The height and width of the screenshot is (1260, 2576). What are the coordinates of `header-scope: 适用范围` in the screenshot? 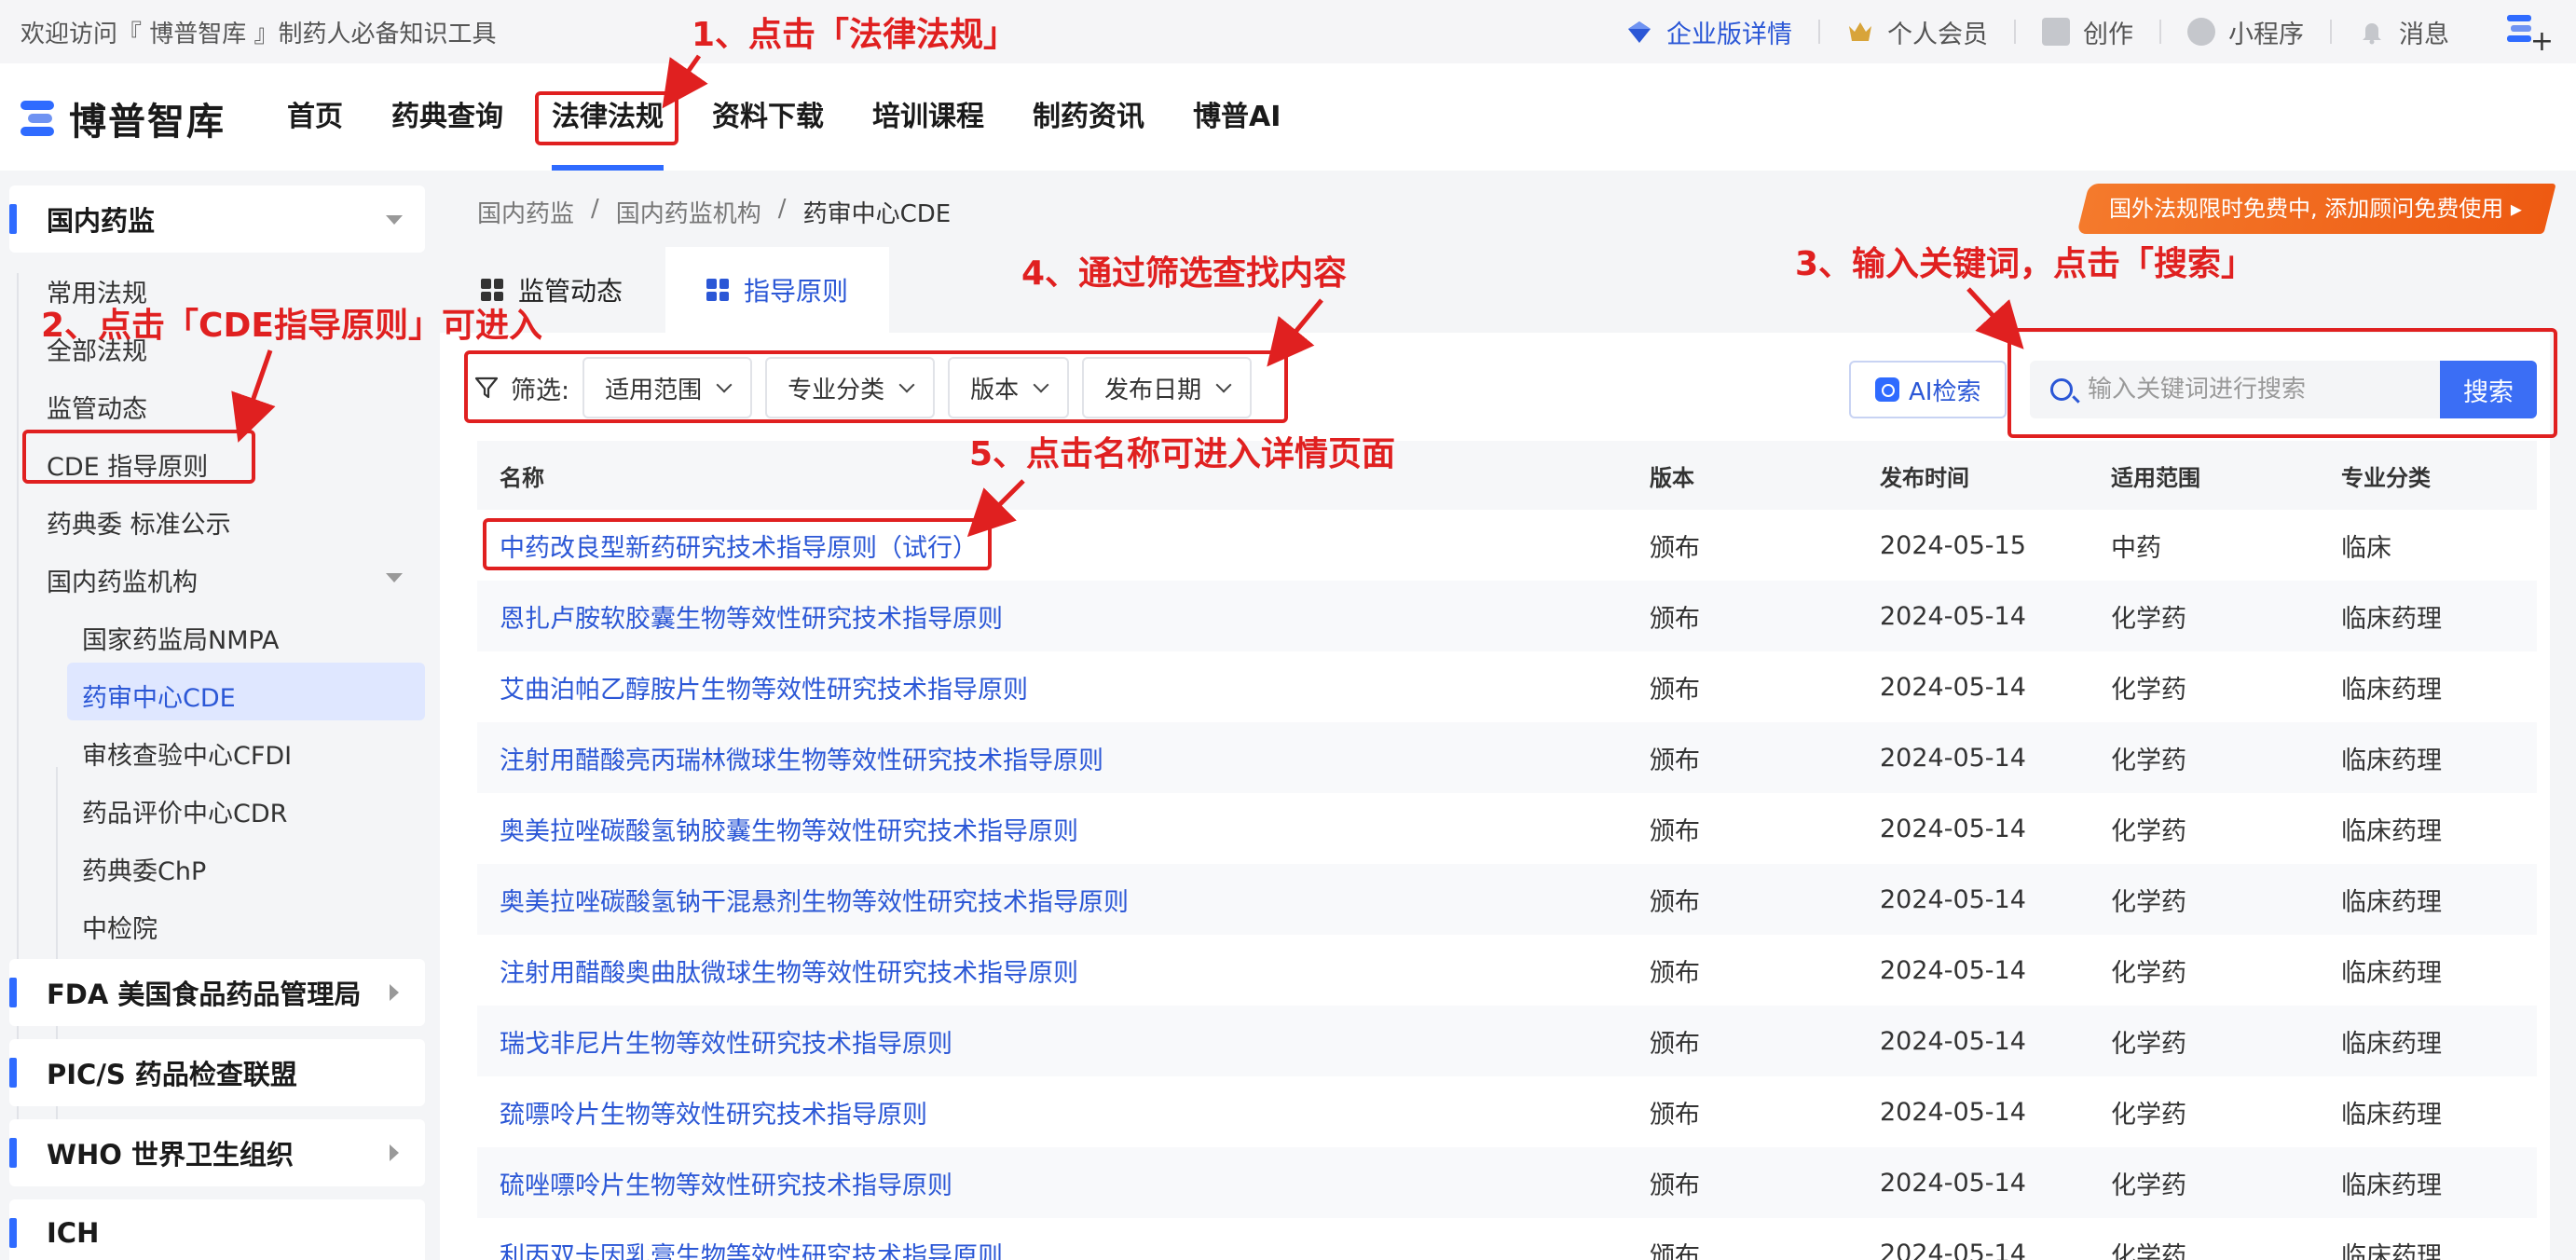 It's located at (2204, 475).